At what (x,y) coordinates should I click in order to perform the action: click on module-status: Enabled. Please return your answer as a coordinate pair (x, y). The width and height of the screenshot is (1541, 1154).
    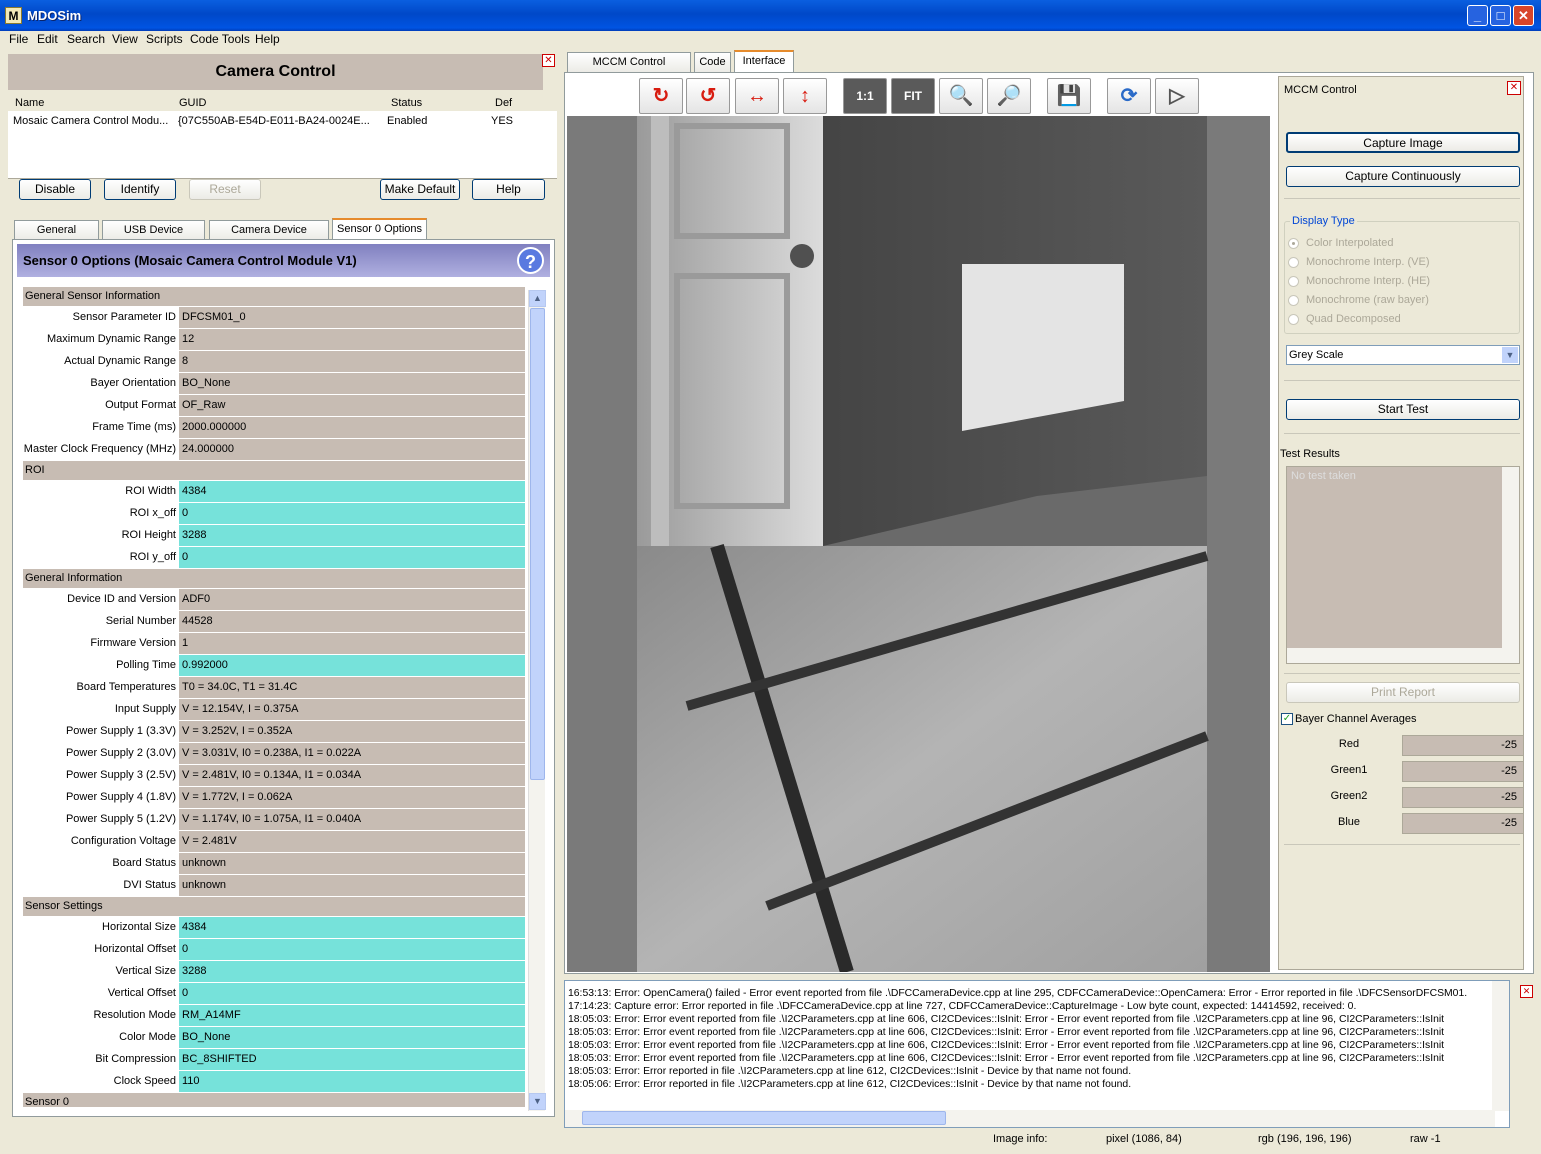
    Looking at the image, I should click on (407, 121).